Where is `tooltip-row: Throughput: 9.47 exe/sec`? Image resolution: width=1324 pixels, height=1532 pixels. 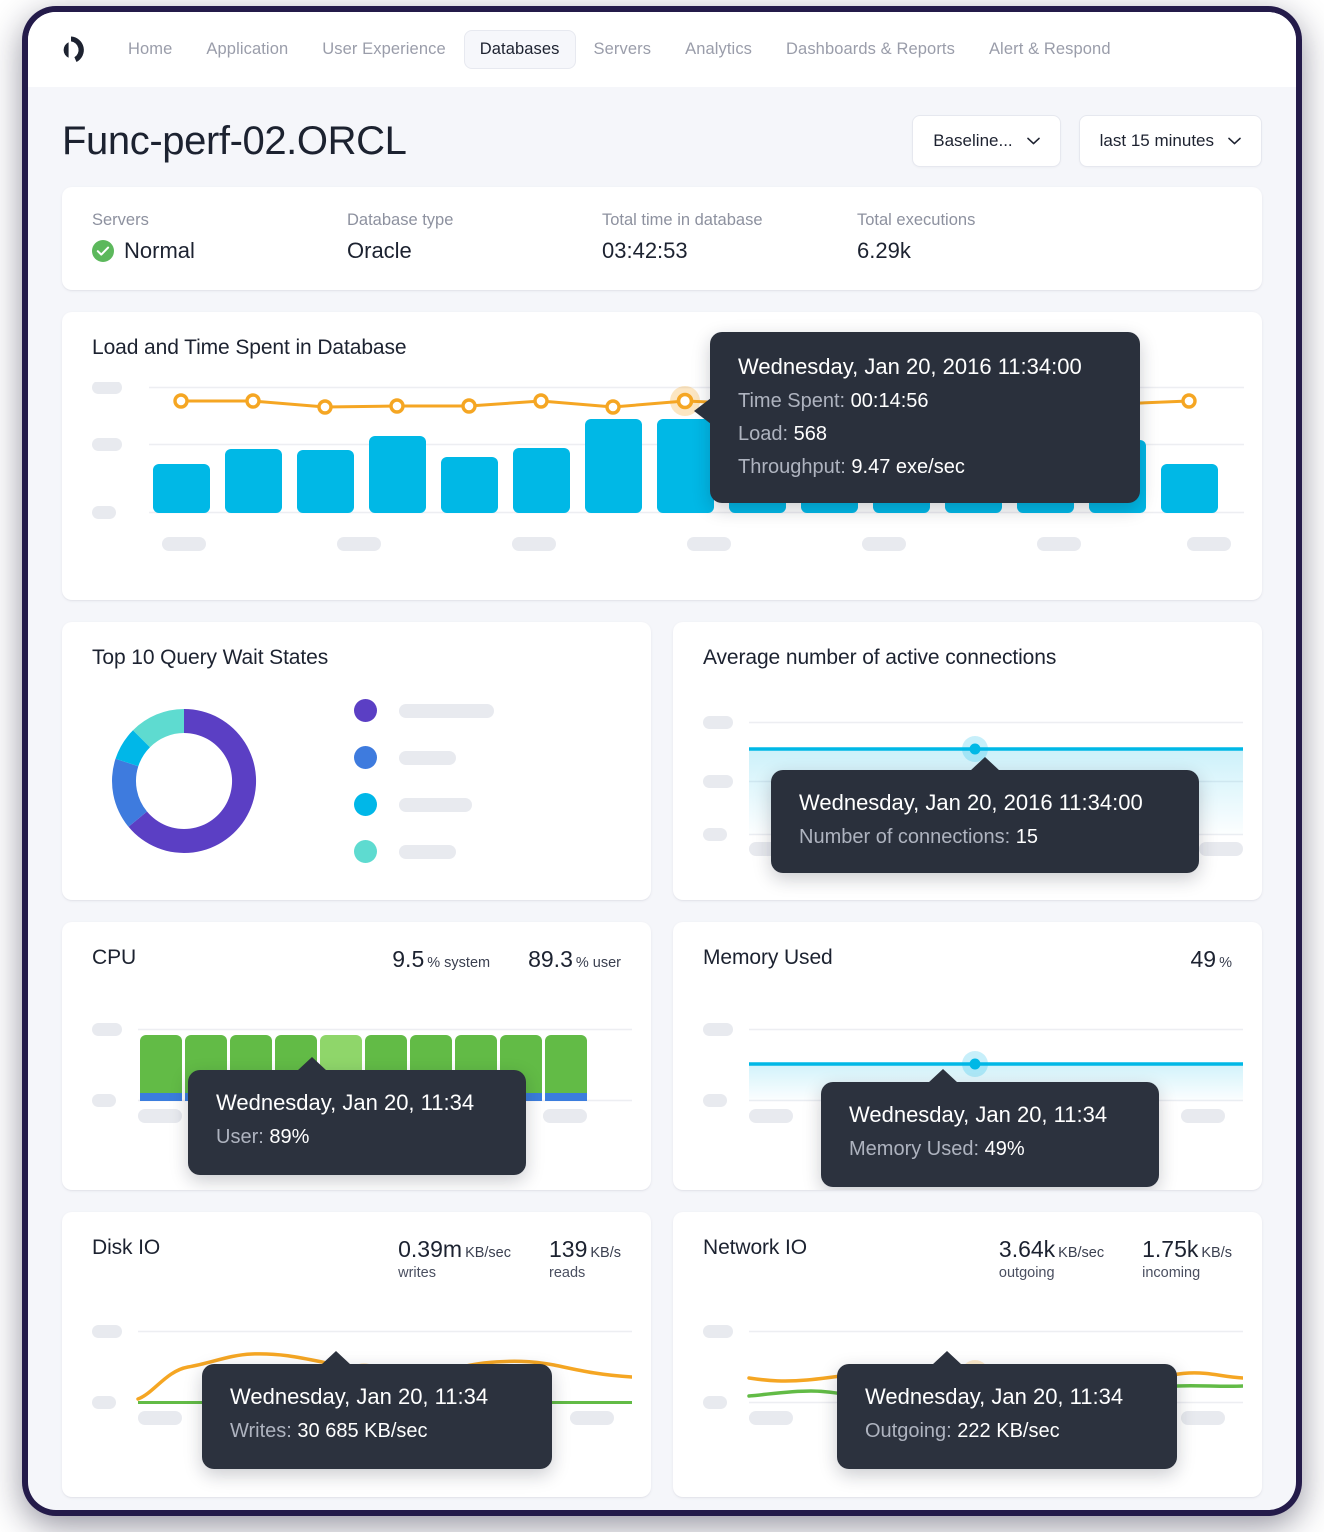
tooltip-row: Throughput: 9.47 exe/sec is located at coordinates (925, 467).